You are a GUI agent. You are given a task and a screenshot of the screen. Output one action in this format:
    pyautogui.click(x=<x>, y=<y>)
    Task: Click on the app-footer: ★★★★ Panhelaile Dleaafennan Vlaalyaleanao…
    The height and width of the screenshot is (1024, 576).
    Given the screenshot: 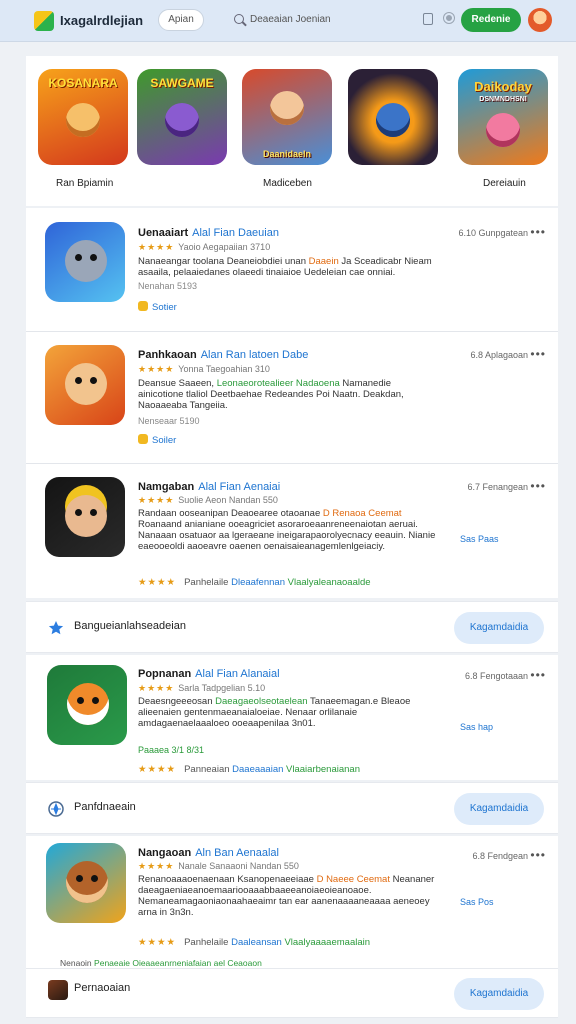 What is the action you would take?
    pyautogui.click(x=254, y=582)
    